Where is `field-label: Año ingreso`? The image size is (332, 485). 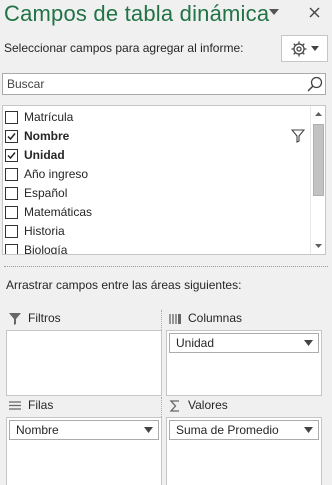
field-label: Año ingreso is located at coordinates (56, 174).